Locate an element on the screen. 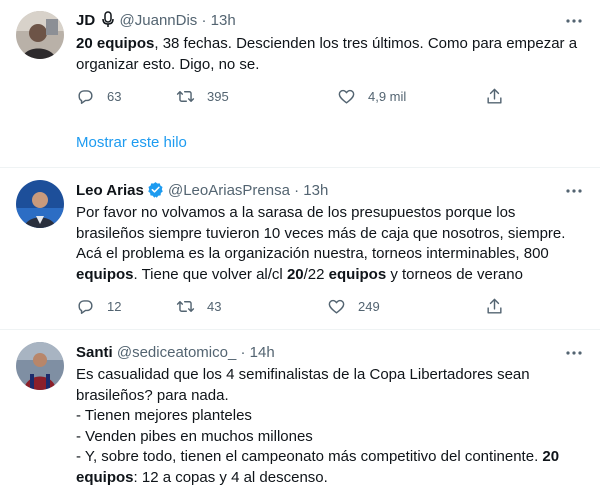  retweet-button: 43 is located at coordinates (198, 306).